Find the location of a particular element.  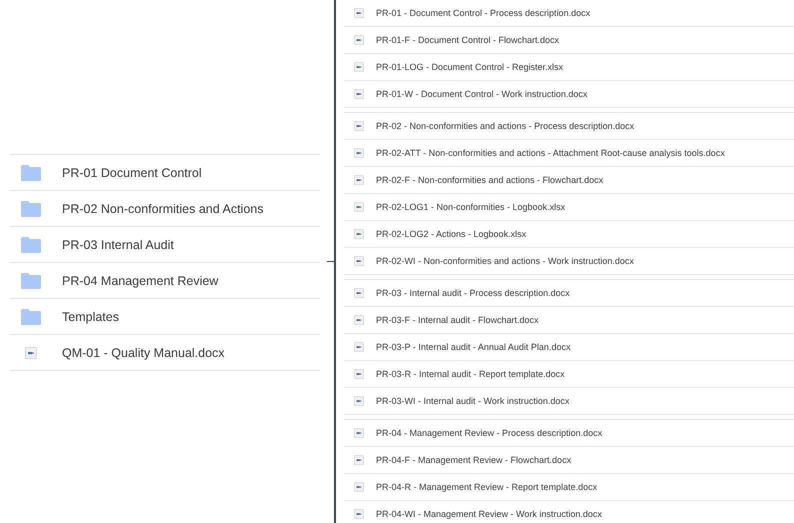

file-item: PR-03-P - Internal audit - Annual Audit Plan.docx is located at coordinates (569, 347).